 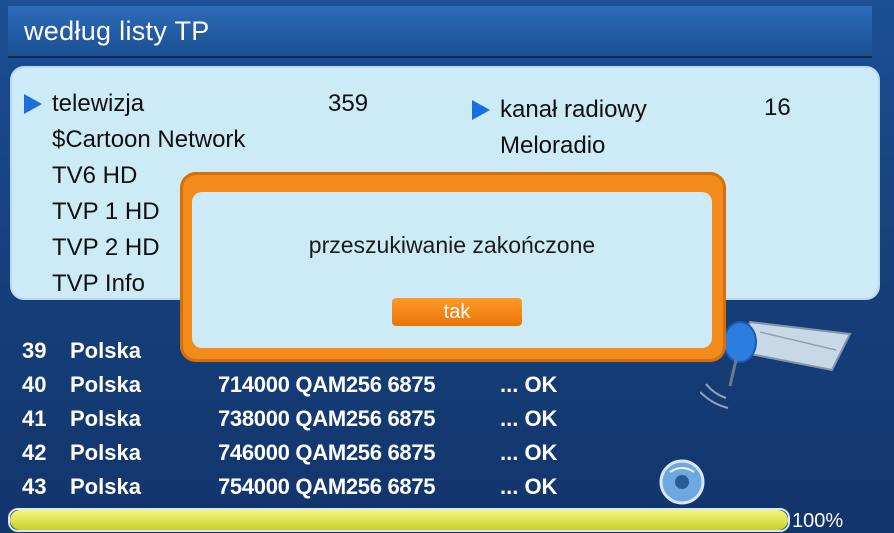 I want to click on scan-progress-percent: 100%, so click(x=818, y=521).